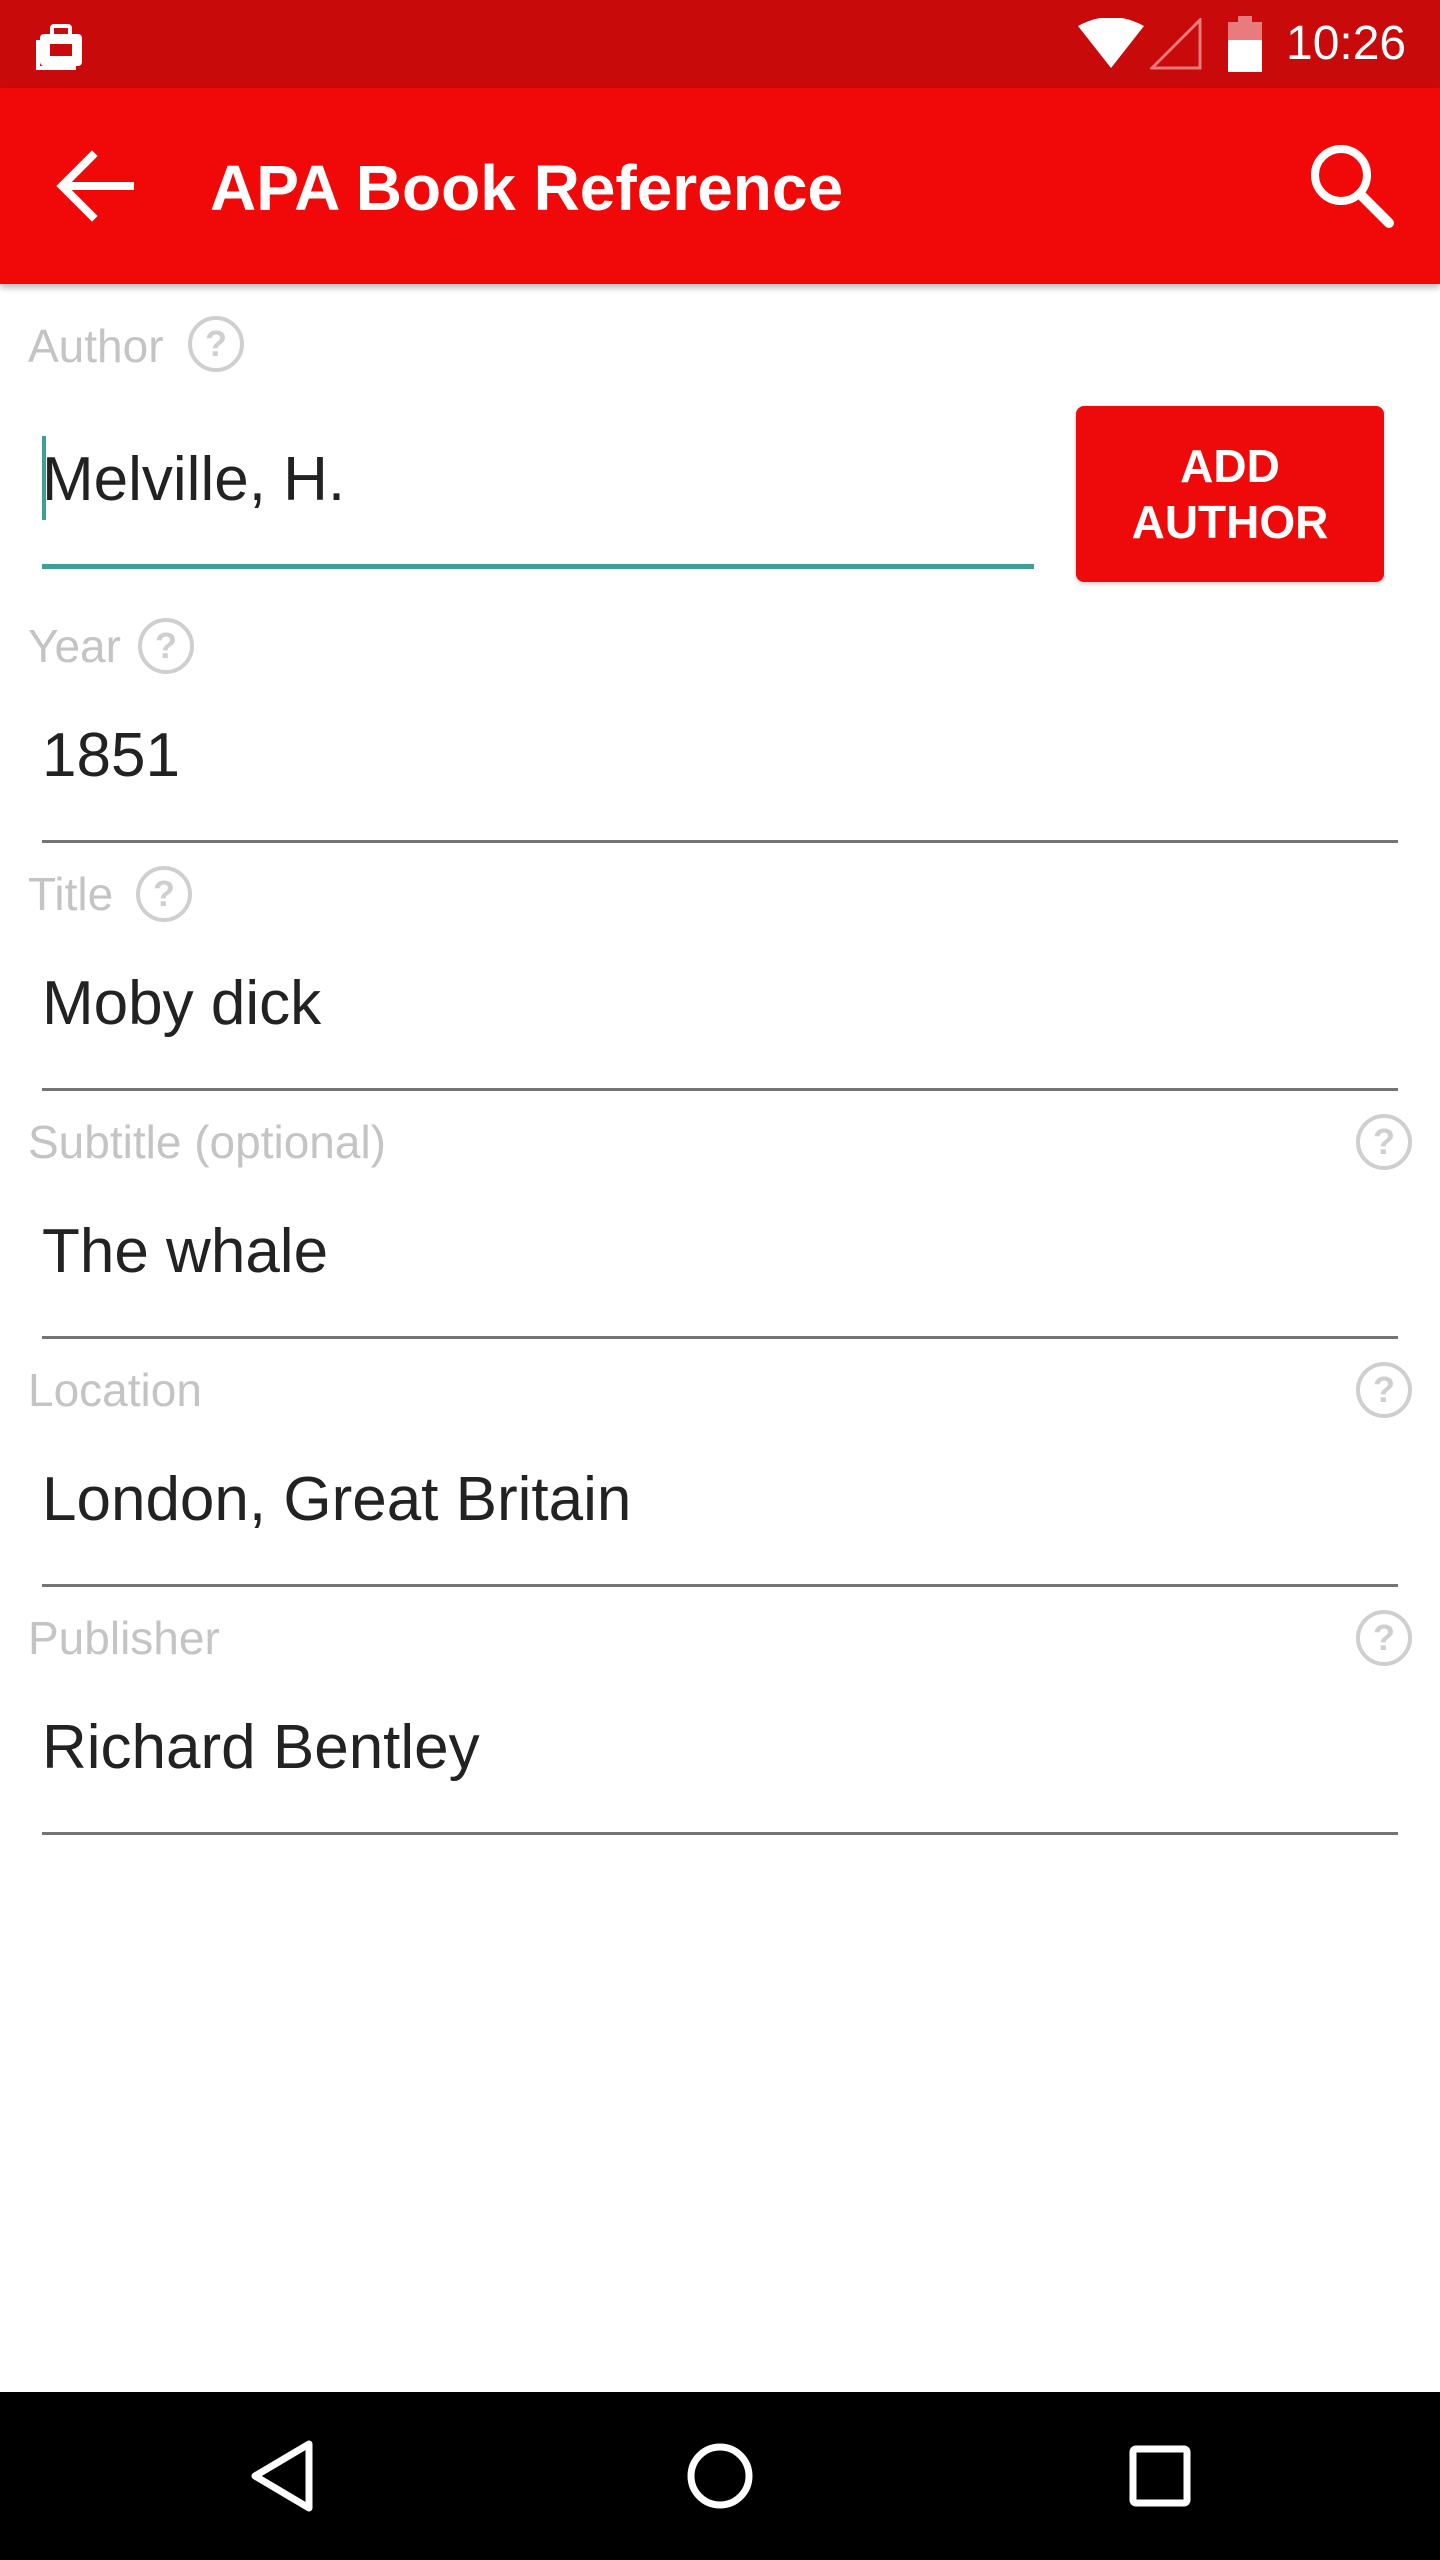 Image resolution: width=1440 pixels, height=2560 pixels. Describe the element at coordinates (527, 188) in the screenshot. I see `page-title: APA Book Reference` at that location.